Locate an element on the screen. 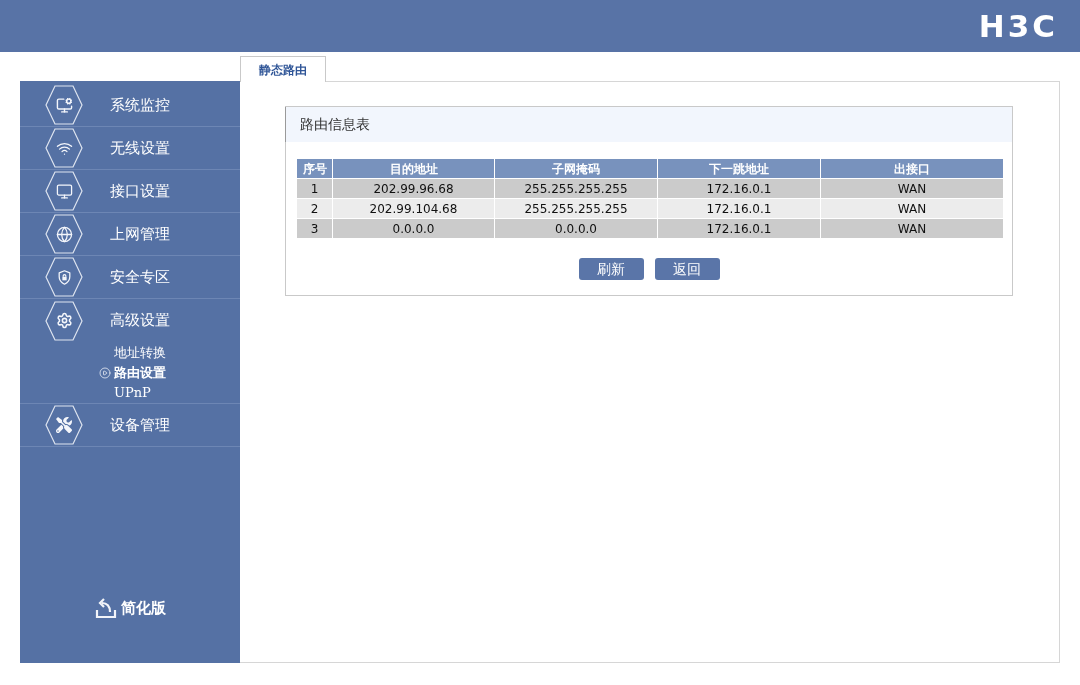 Image resolution: width=1080 pixels, height=685 pixels. column-header: 序号 is located at coordinates (314, 168).